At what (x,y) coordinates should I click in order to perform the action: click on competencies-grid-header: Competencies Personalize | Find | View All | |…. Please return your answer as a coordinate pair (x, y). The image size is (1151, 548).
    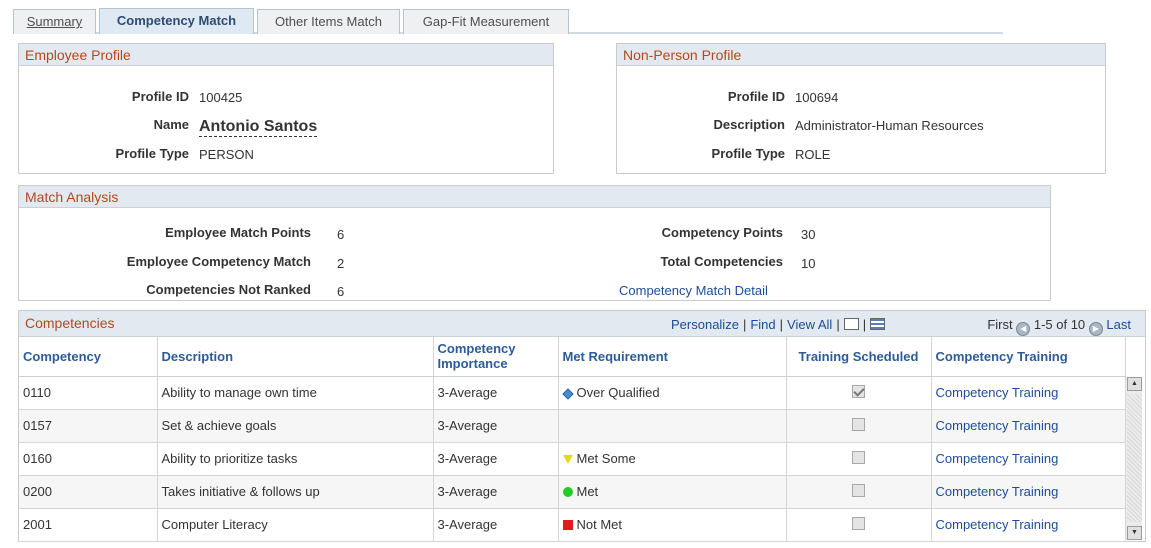
    Looking at the image, I should click on (582, 324).